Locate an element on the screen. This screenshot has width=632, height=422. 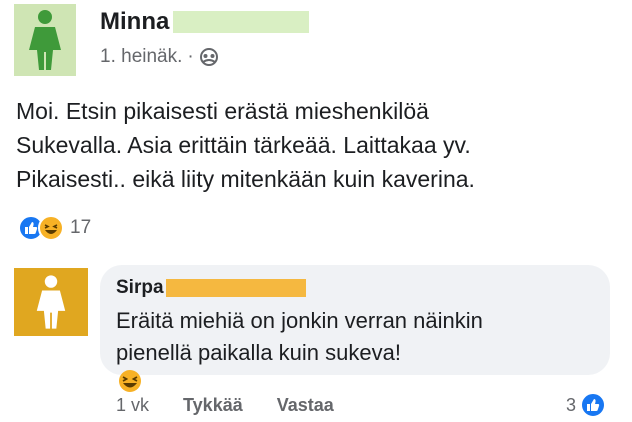
reaction-count: 17 is located at coordinates (80, 228).